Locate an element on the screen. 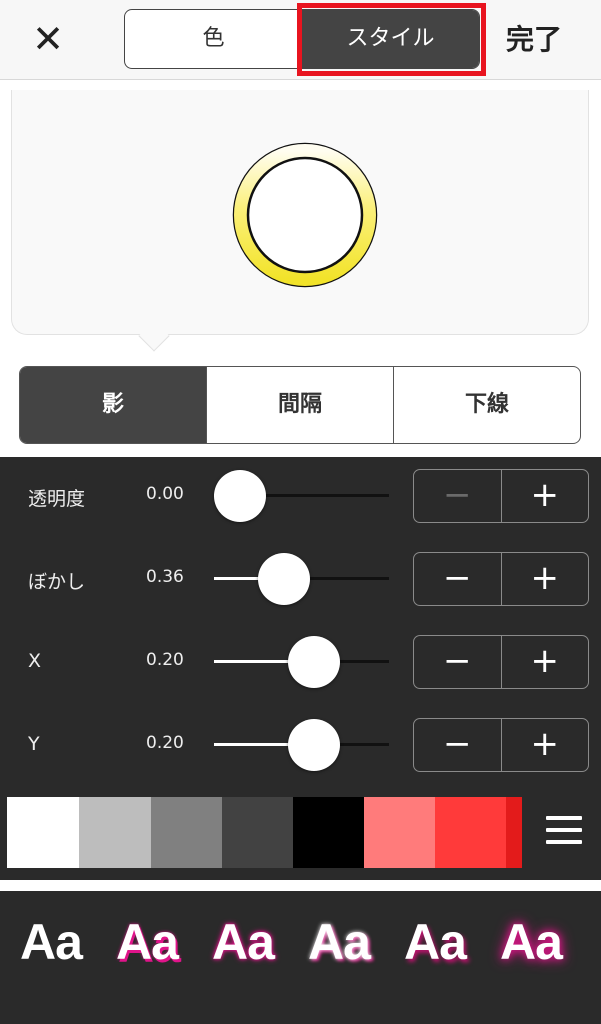  blur-decrement-button: − is located at coordinates (458, 579).